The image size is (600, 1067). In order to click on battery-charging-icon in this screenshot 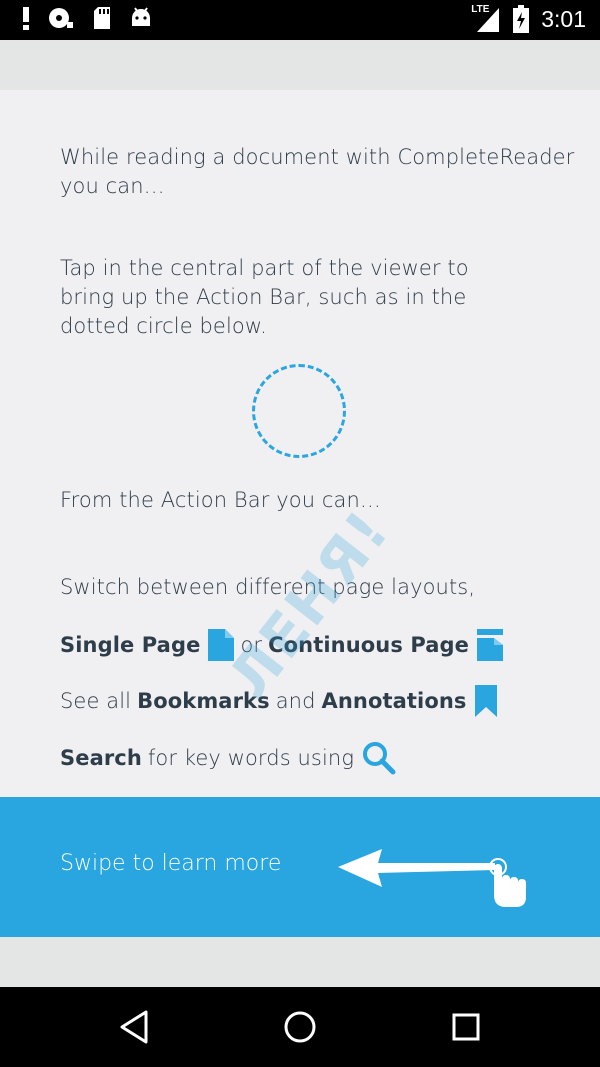, I will do `click(521, 19)`.